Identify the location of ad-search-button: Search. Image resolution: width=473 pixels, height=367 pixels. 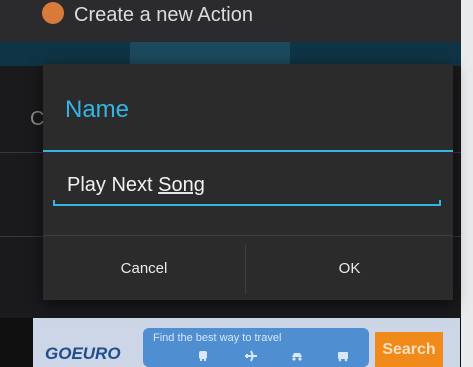
(409, 349).